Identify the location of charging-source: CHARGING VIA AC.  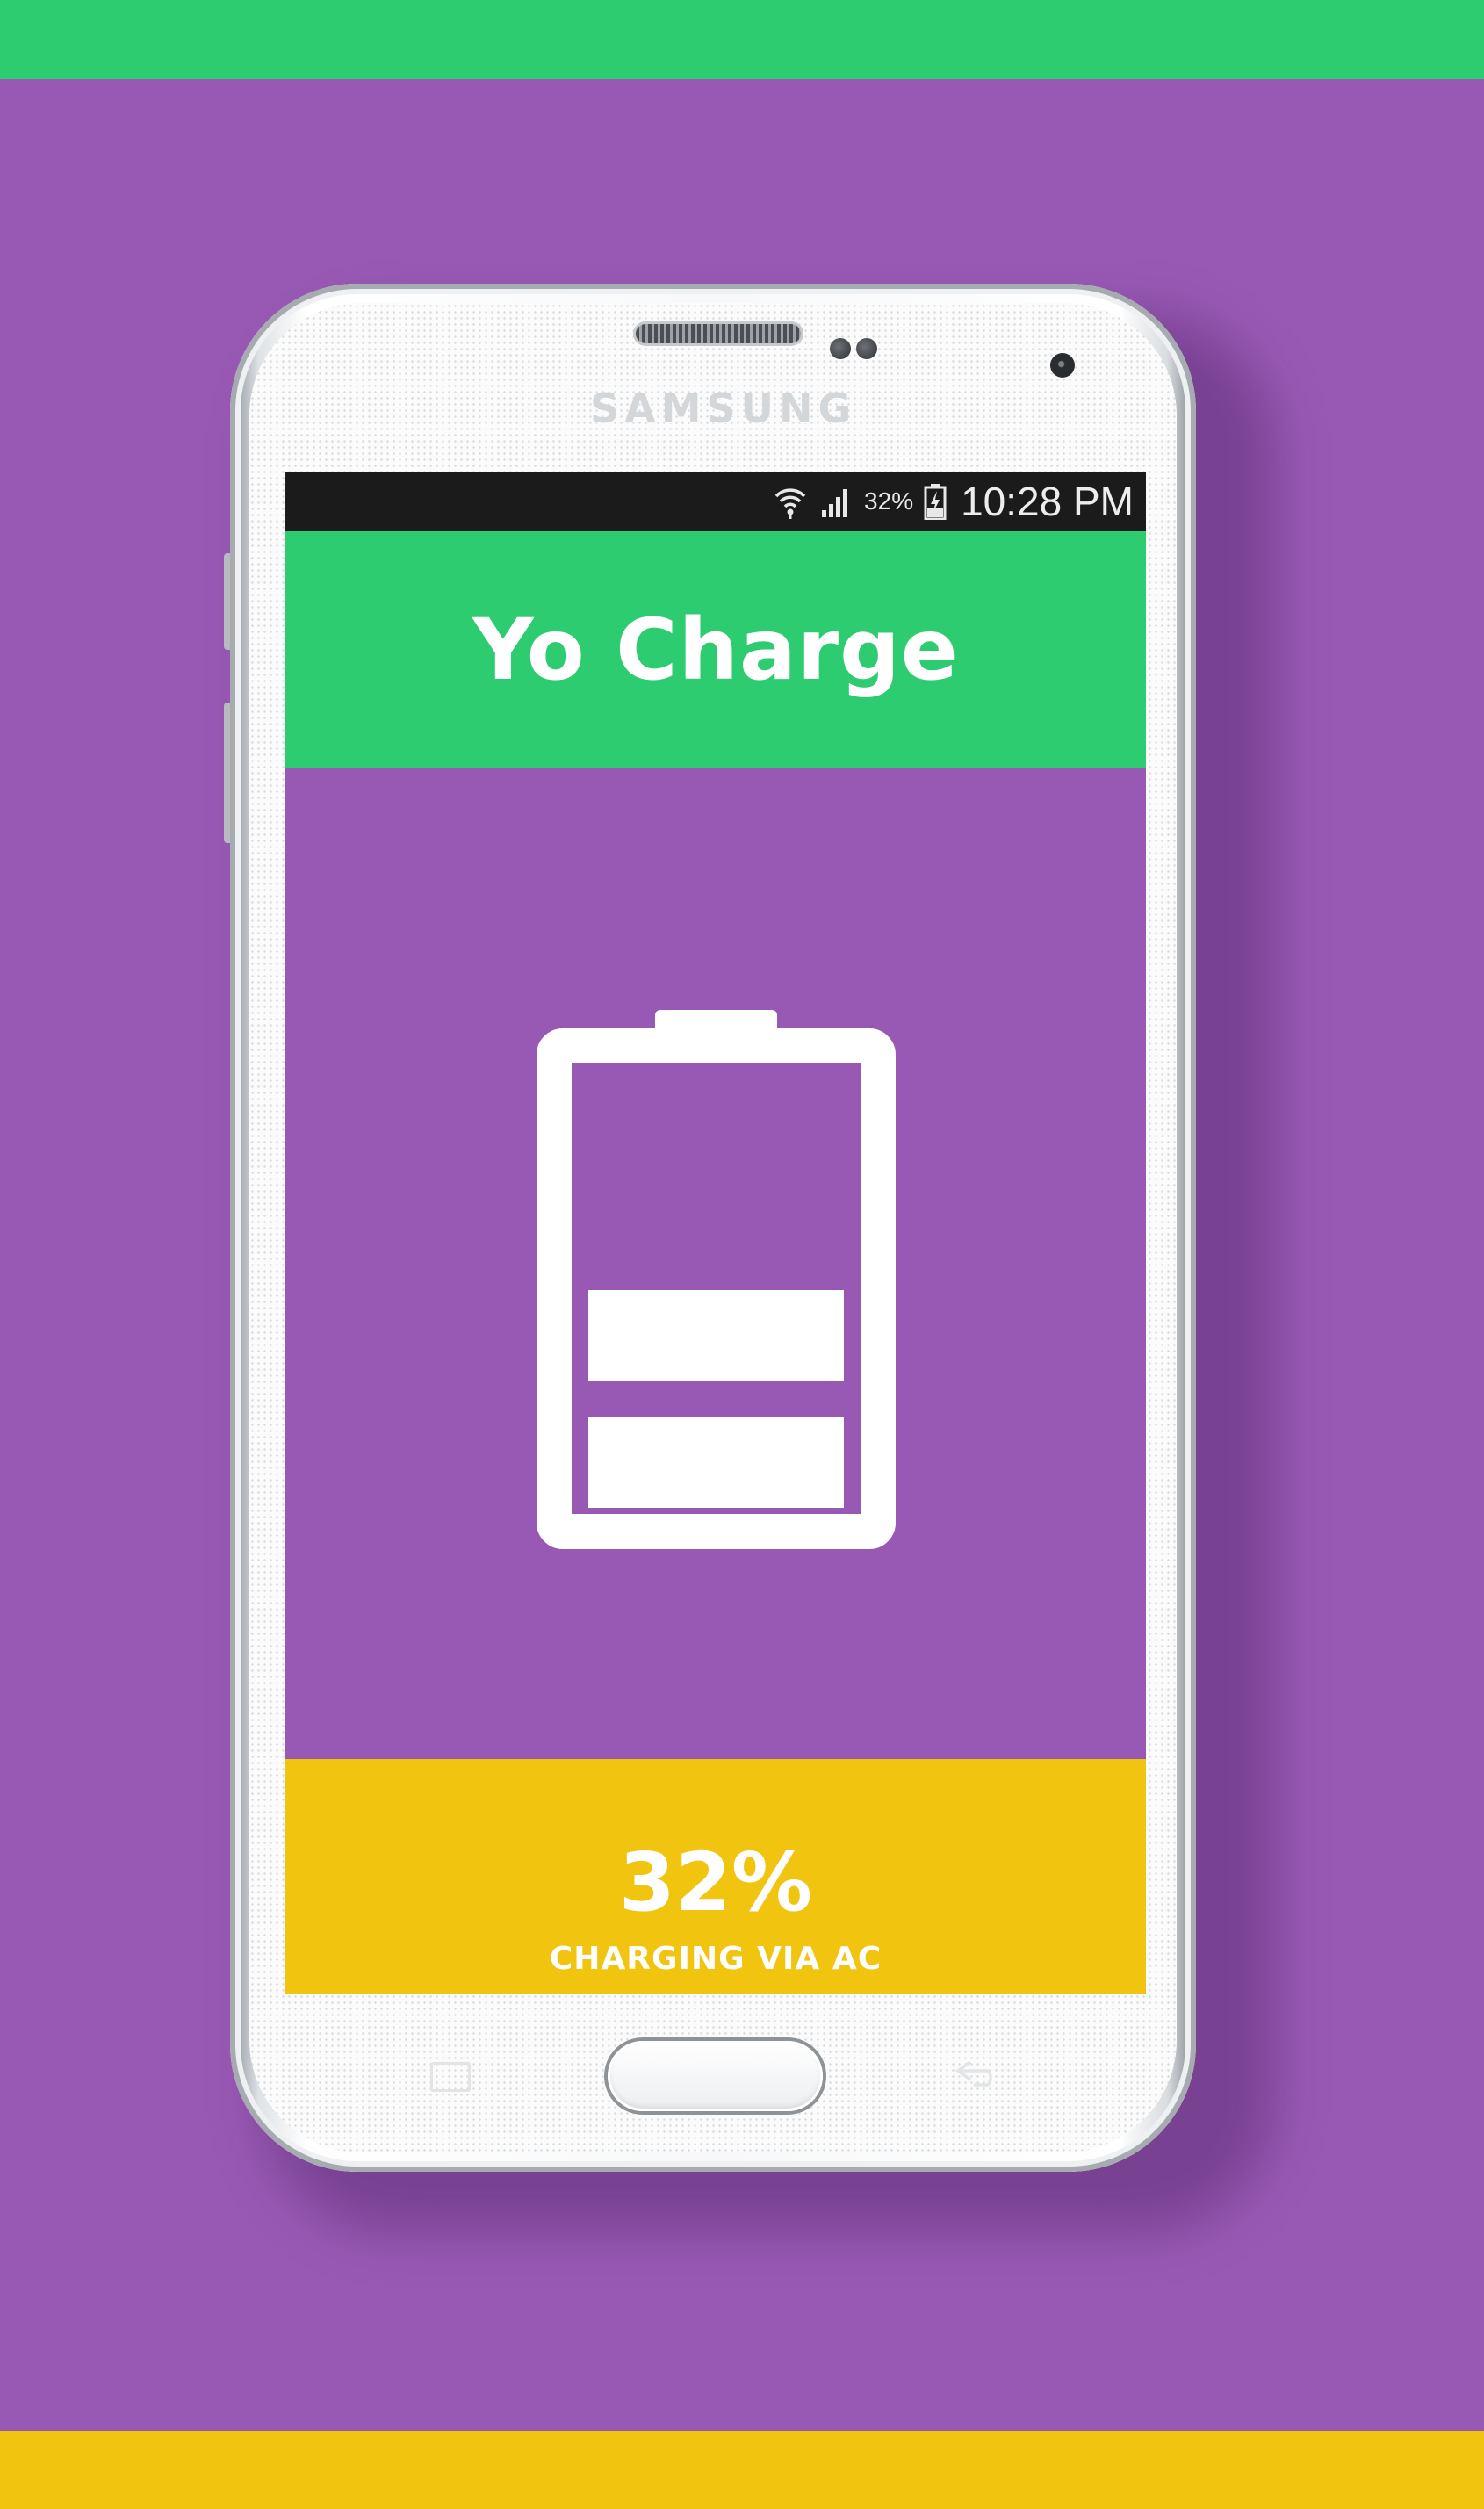
(715, 1959).